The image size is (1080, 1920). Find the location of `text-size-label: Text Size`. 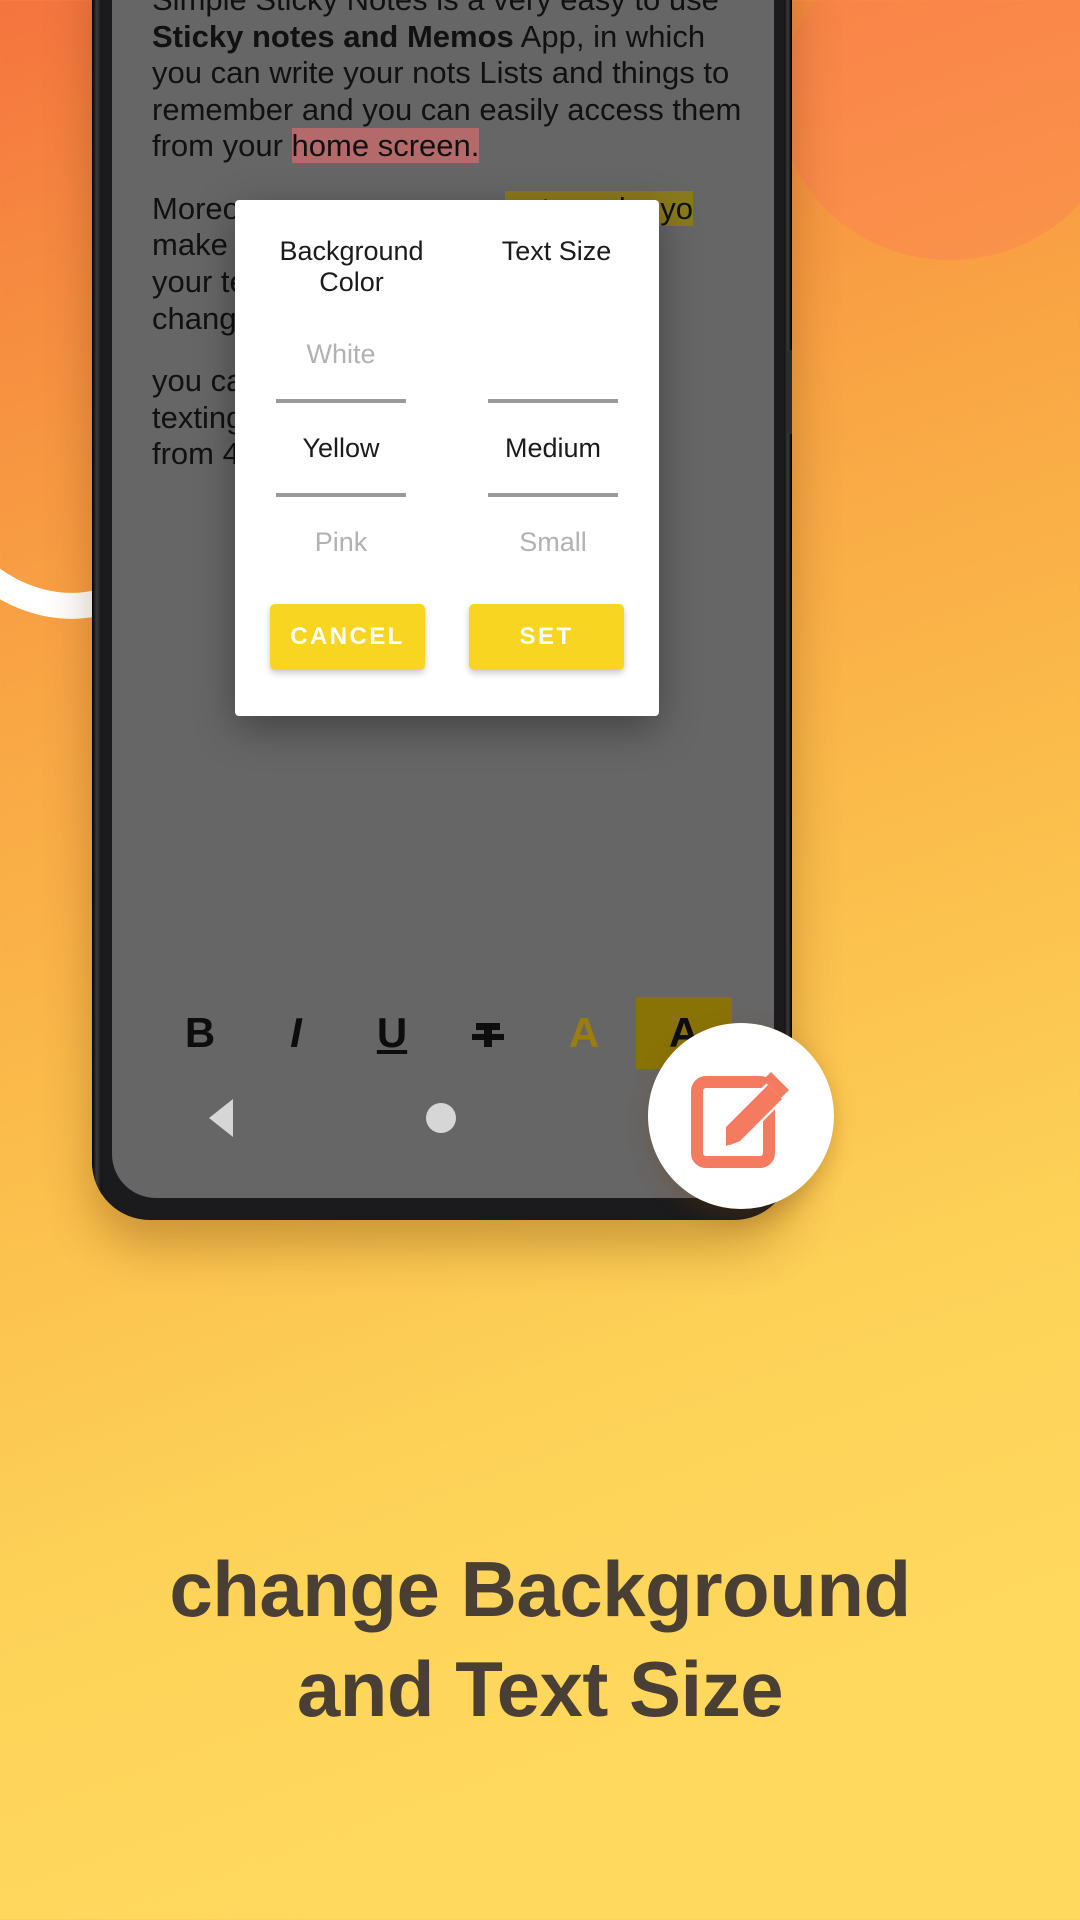

text-size-label: Text Size is located at coordinates (556, 251).